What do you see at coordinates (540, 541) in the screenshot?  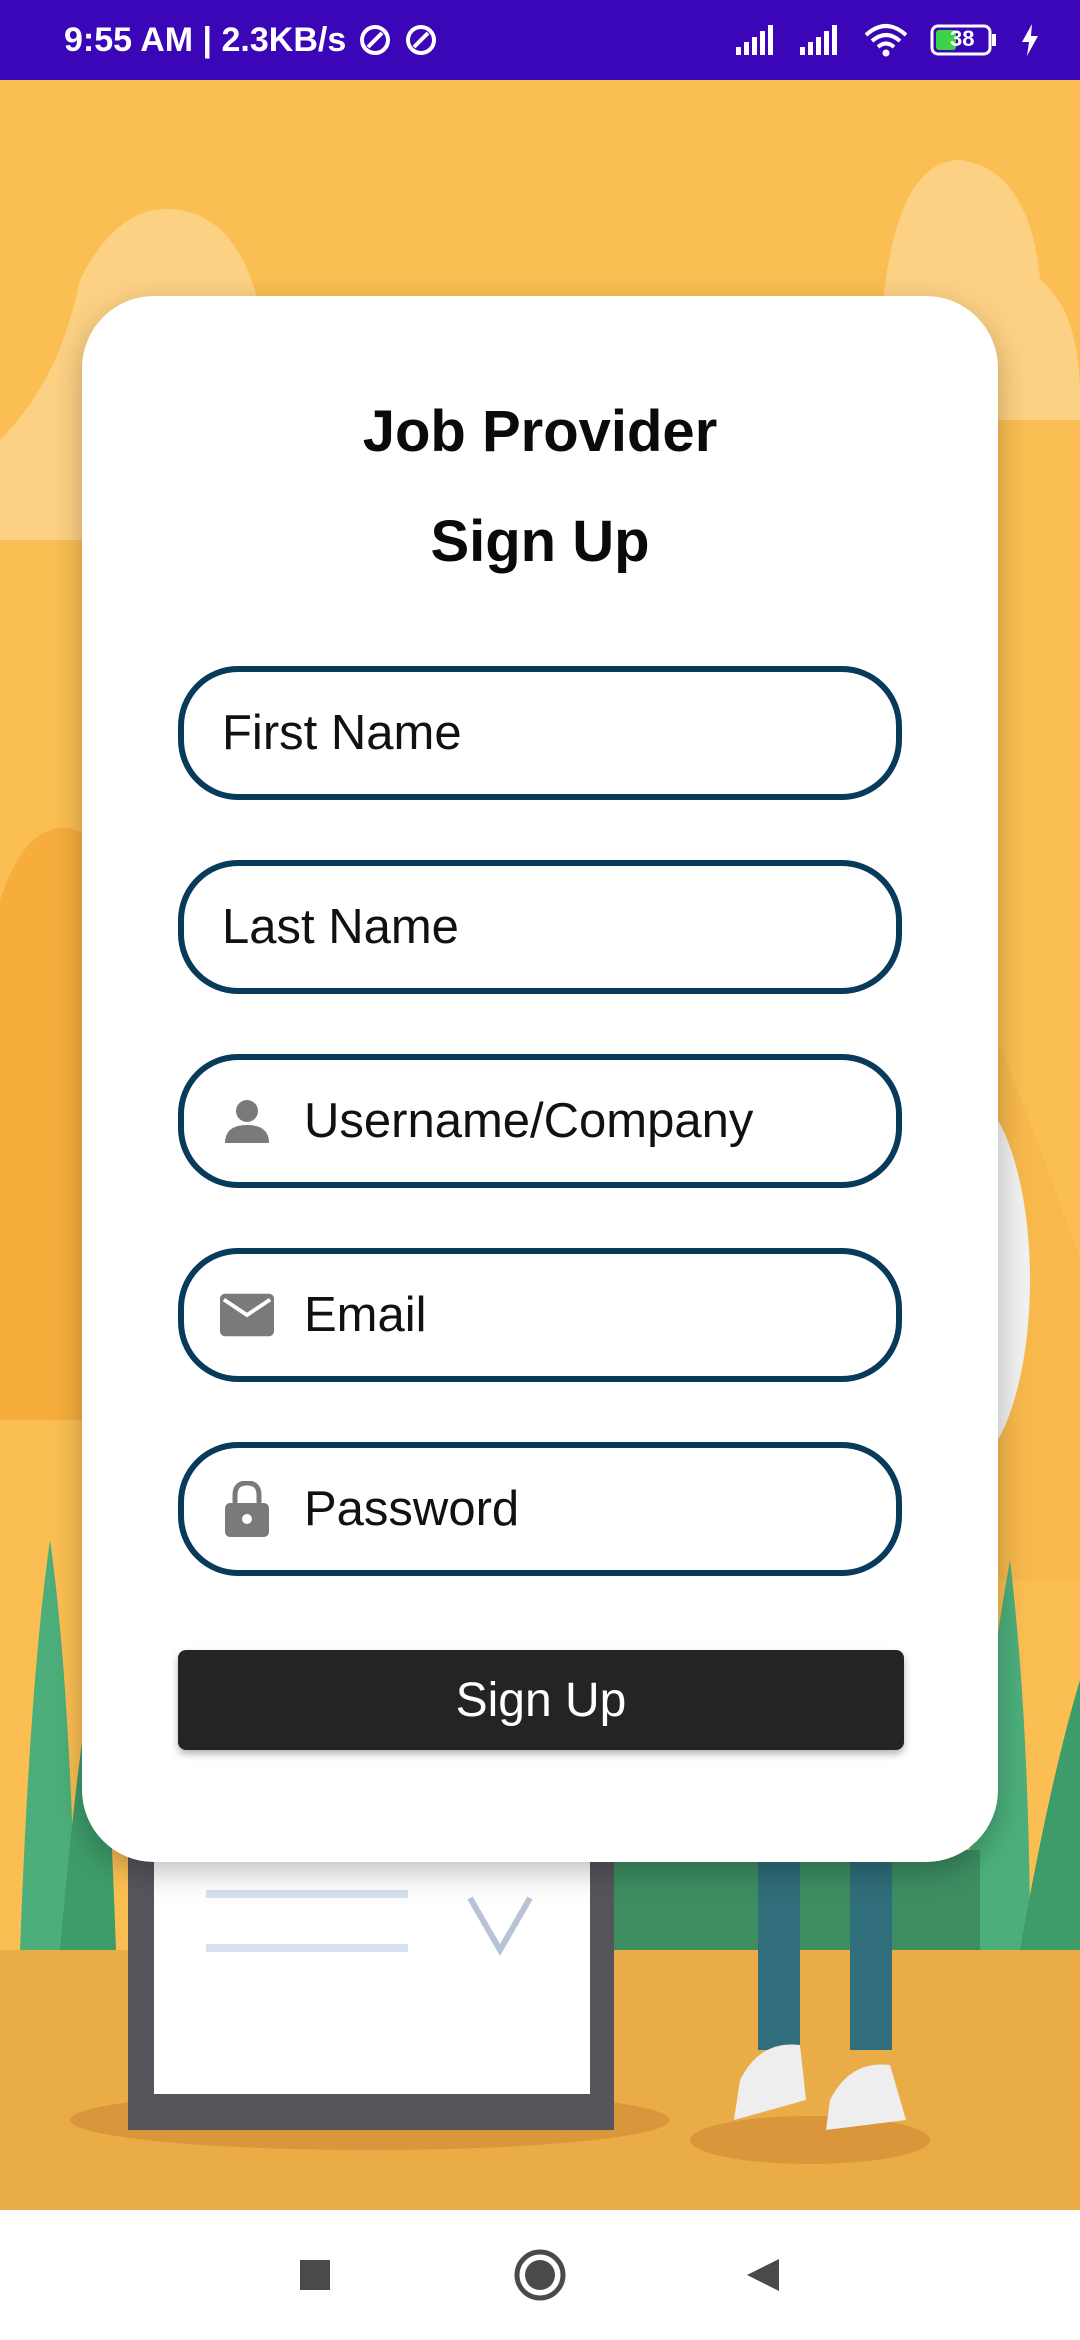 I see `page-subtitle: Sign Up` at bounding box center [540, 541].